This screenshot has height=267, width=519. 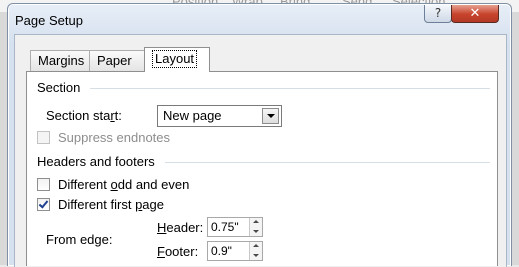 What do you see at coordinates (162, 227) in the screenshot?
I see `header-label-accel: H` at bounding box center [162, 227].